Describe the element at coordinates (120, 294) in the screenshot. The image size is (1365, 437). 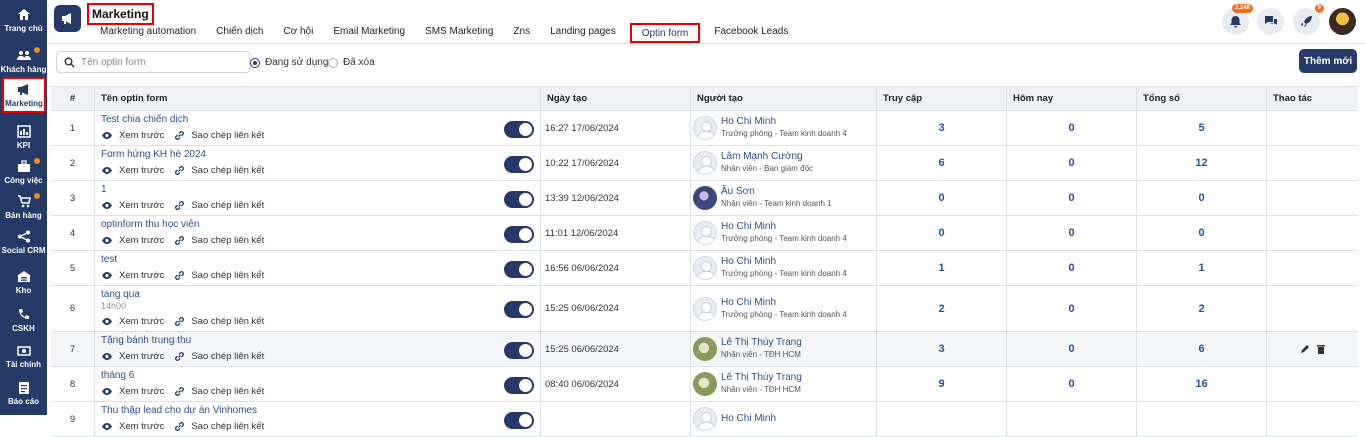
I see `form-name-link: tang qua` at that location.